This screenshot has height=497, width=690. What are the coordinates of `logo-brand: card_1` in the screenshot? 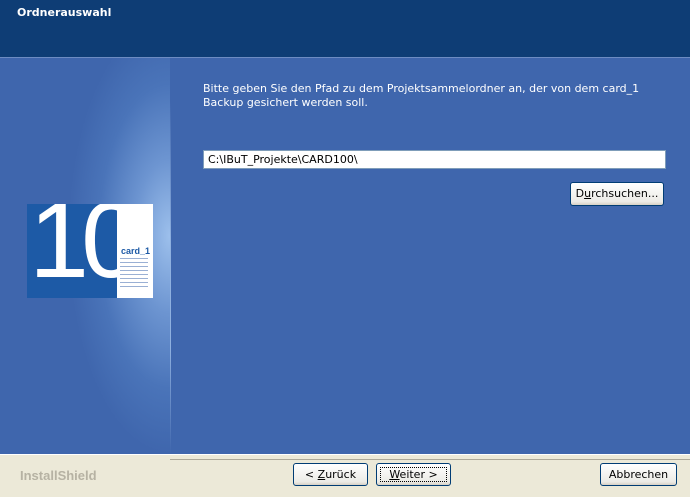 It's located at (136, 251).